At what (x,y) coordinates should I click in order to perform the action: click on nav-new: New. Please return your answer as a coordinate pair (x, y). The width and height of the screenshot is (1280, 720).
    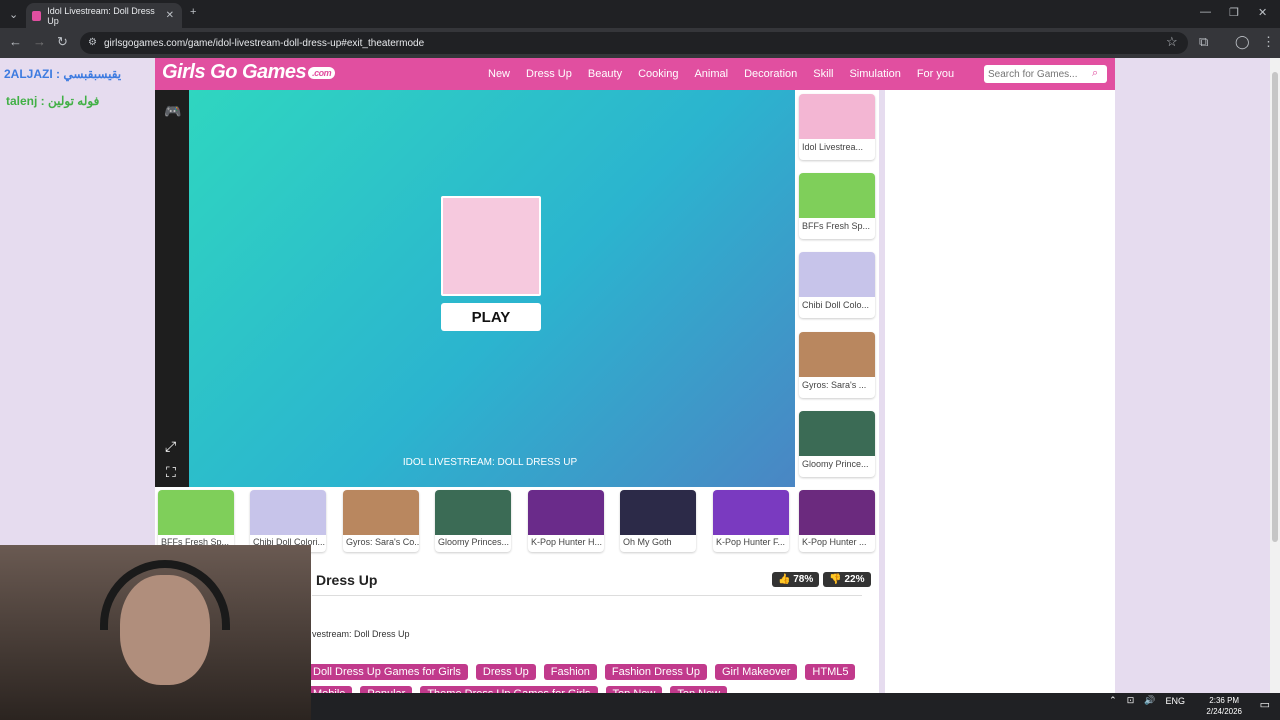
    Looking at the image, I should click on (499, 74).